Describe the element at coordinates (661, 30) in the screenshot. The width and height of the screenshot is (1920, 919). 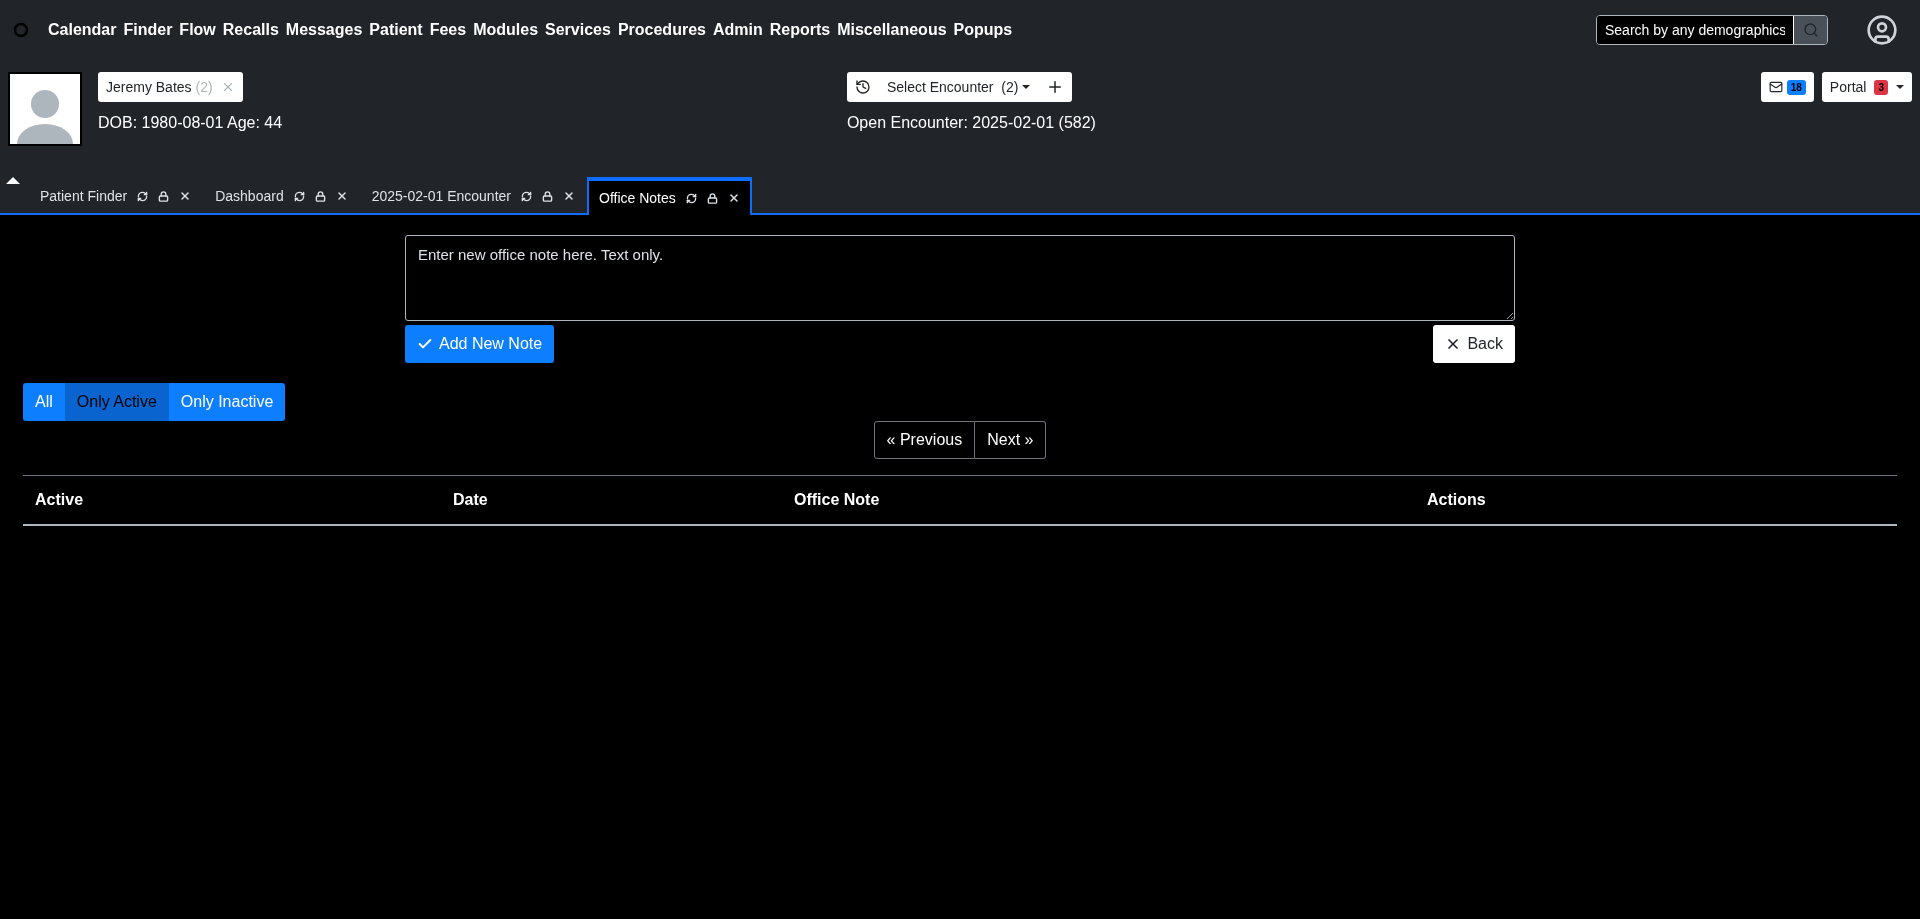
I see `nav-menu-item: Procedures` at that location.